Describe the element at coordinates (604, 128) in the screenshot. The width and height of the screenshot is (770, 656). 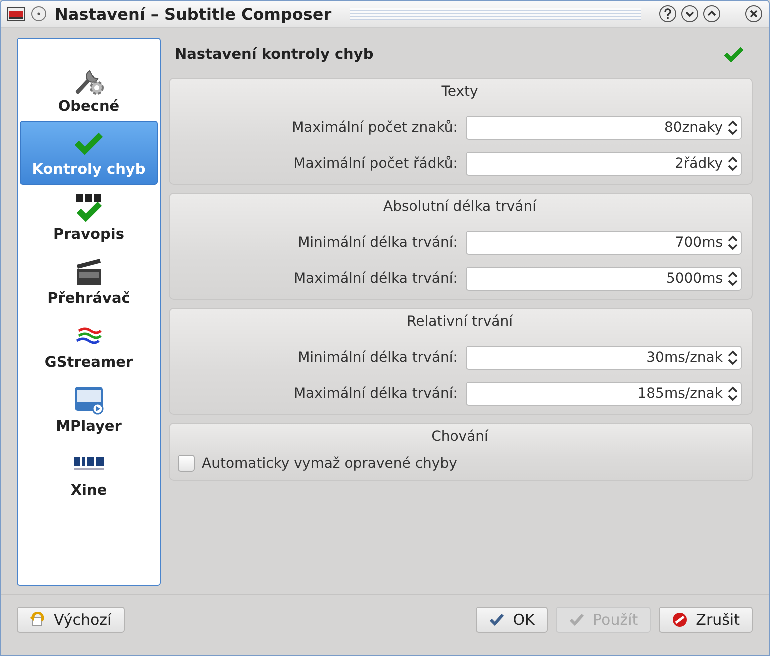
I see `spin-box: 80znaky` at that location.